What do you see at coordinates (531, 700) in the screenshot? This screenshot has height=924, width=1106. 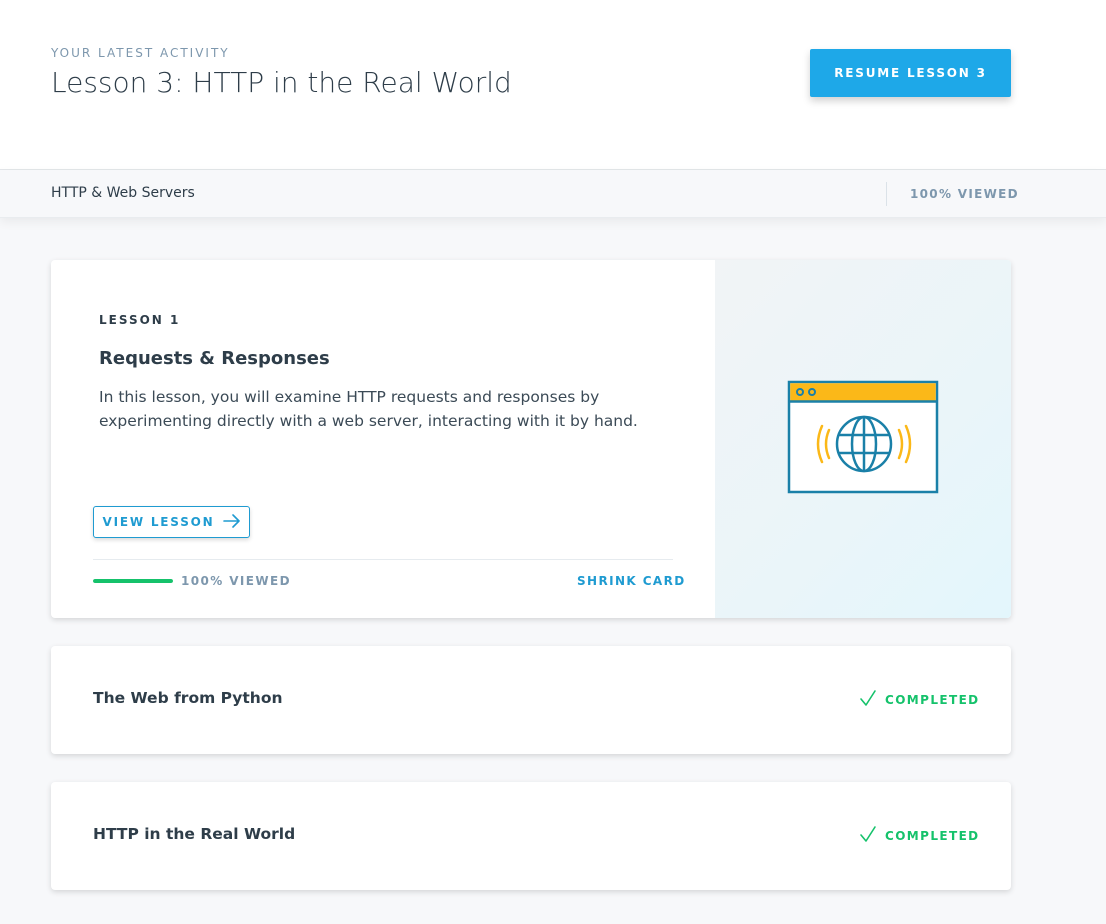 I see `lesson-card-collapsed: The Web from Python COMPLETED` at bounding box center [531, 700].